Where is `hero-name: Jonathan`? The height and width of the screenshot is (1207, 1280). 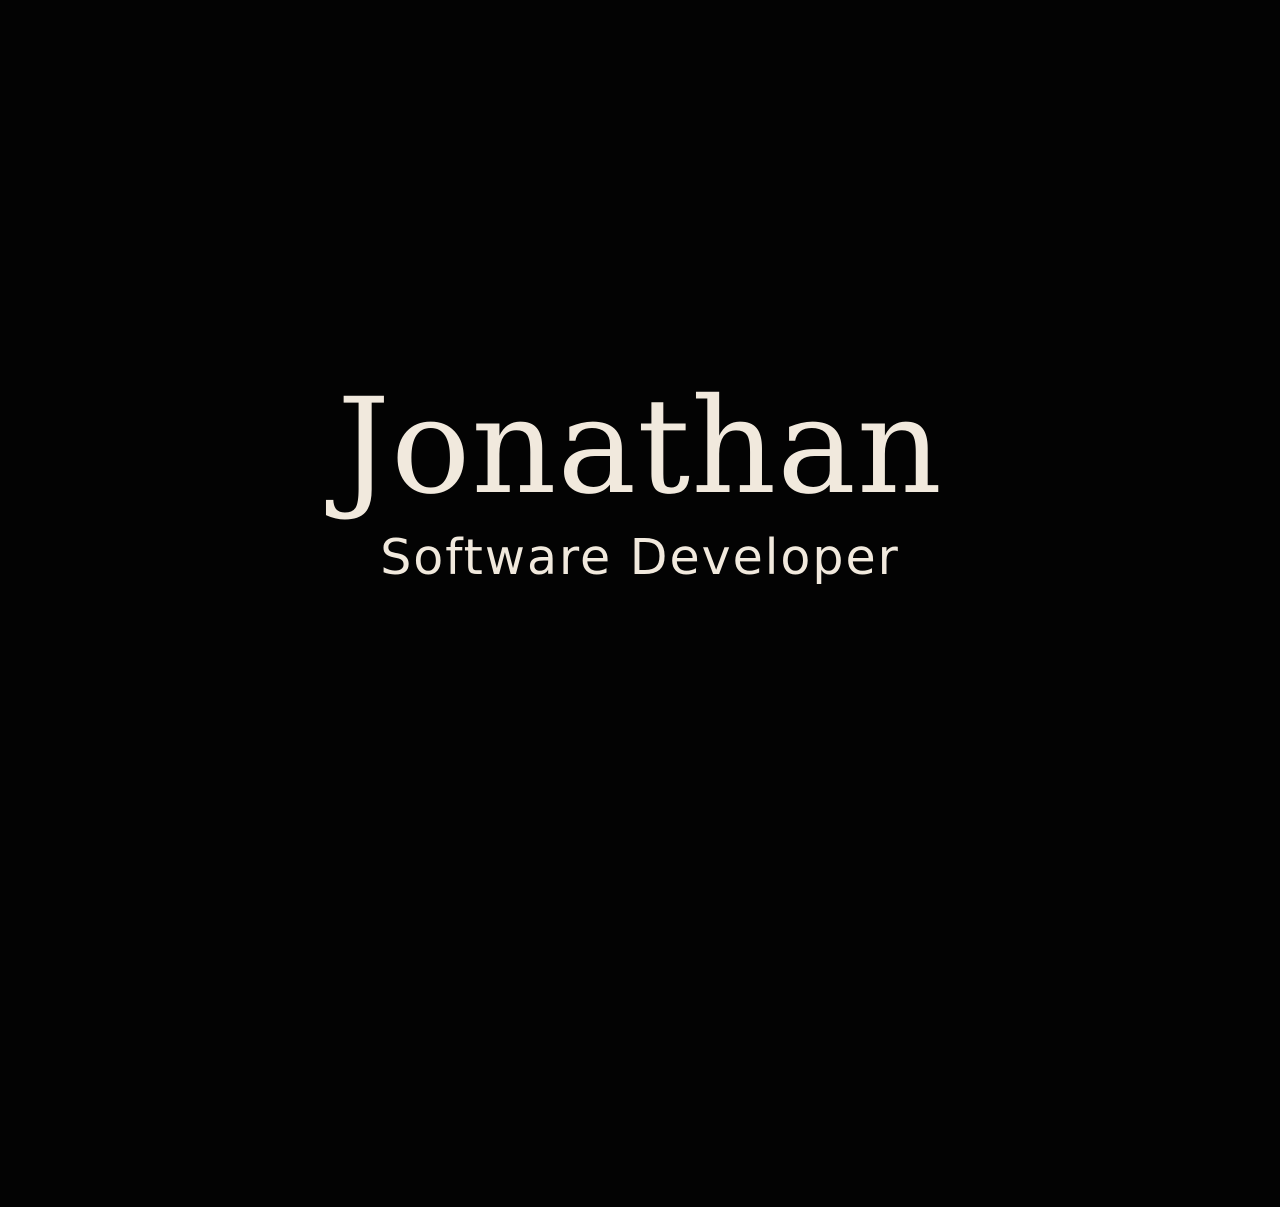
hero-name: Jonathan is located at coordinates (640, 447).